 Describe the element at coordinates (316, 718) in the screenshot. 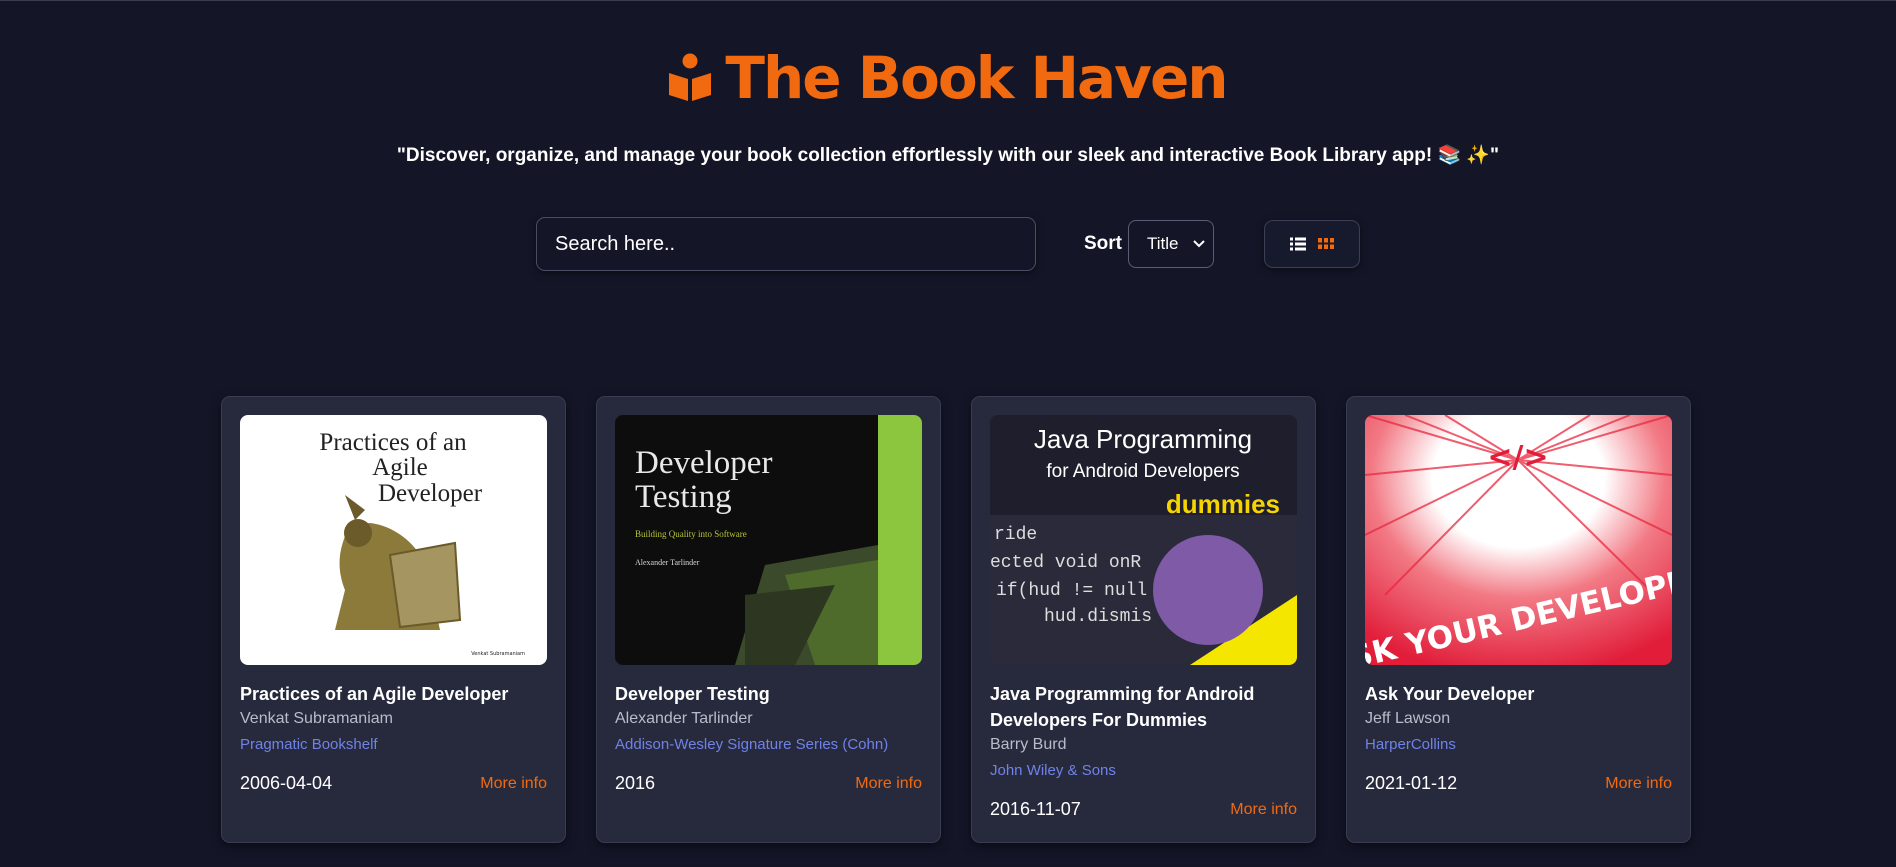

I see `book-author: Venkat Subramaniam` at that location.